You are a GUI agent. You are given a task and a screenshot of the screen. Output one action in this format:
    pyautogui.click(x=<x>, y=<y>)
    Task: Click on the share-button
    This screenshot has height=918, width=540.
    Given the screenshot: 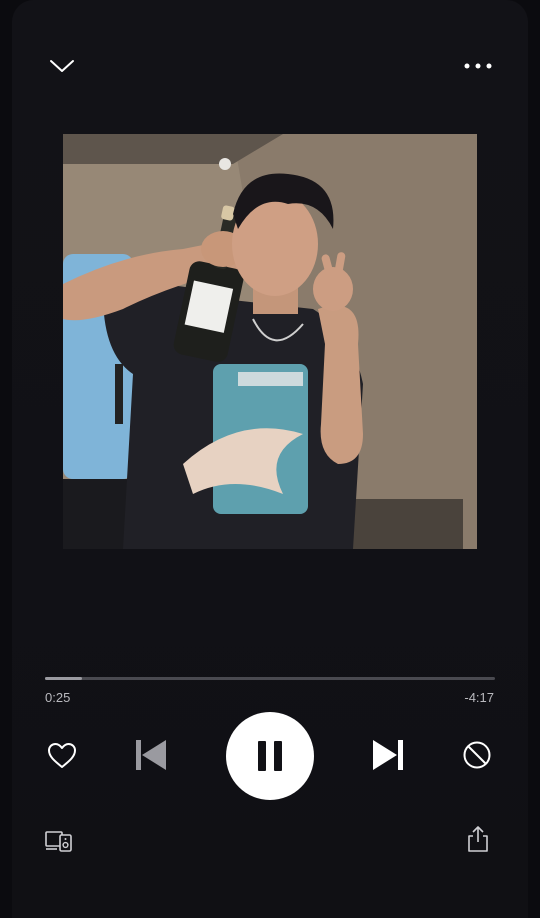 What is the action you would take?
    pyautogui.click(x=478, y=839)
    